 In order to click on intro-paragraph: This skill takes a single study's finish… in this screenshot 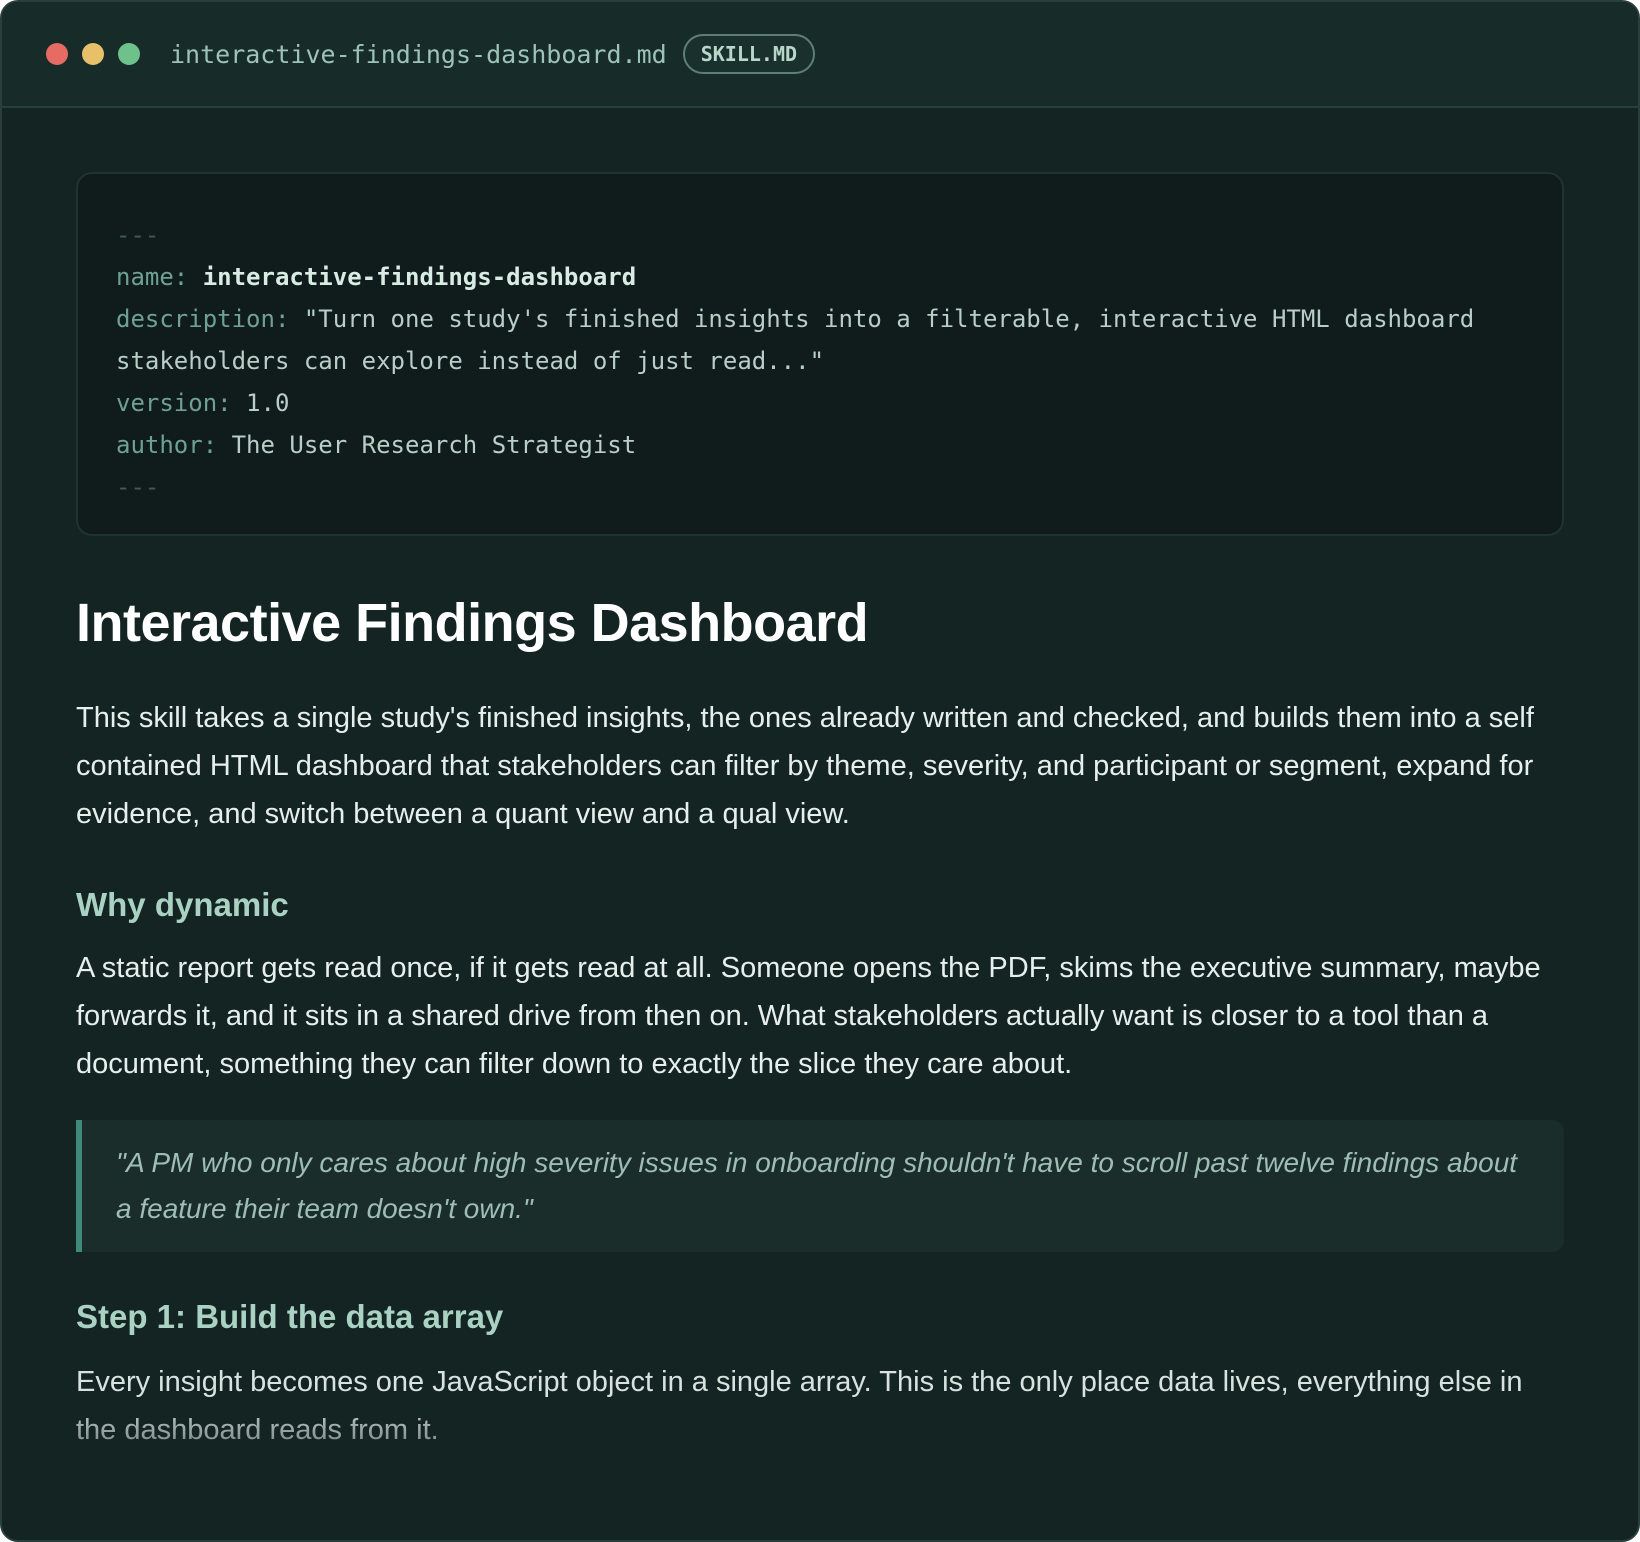, I will do `click(805, 766)`.